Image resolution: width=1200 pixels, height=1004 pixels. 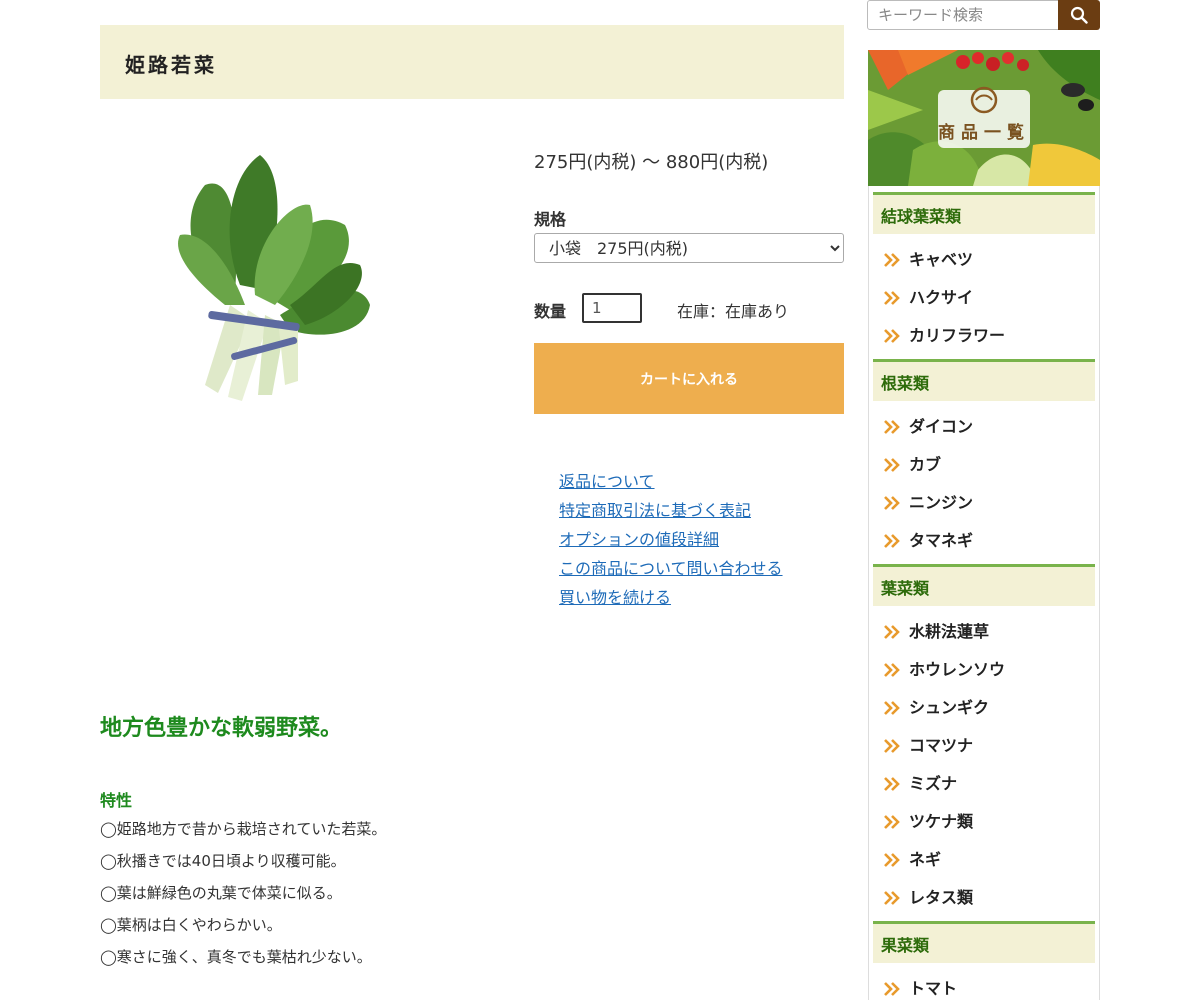 I want to click on category-item: ハクサイ, so click(x=928, y=298).